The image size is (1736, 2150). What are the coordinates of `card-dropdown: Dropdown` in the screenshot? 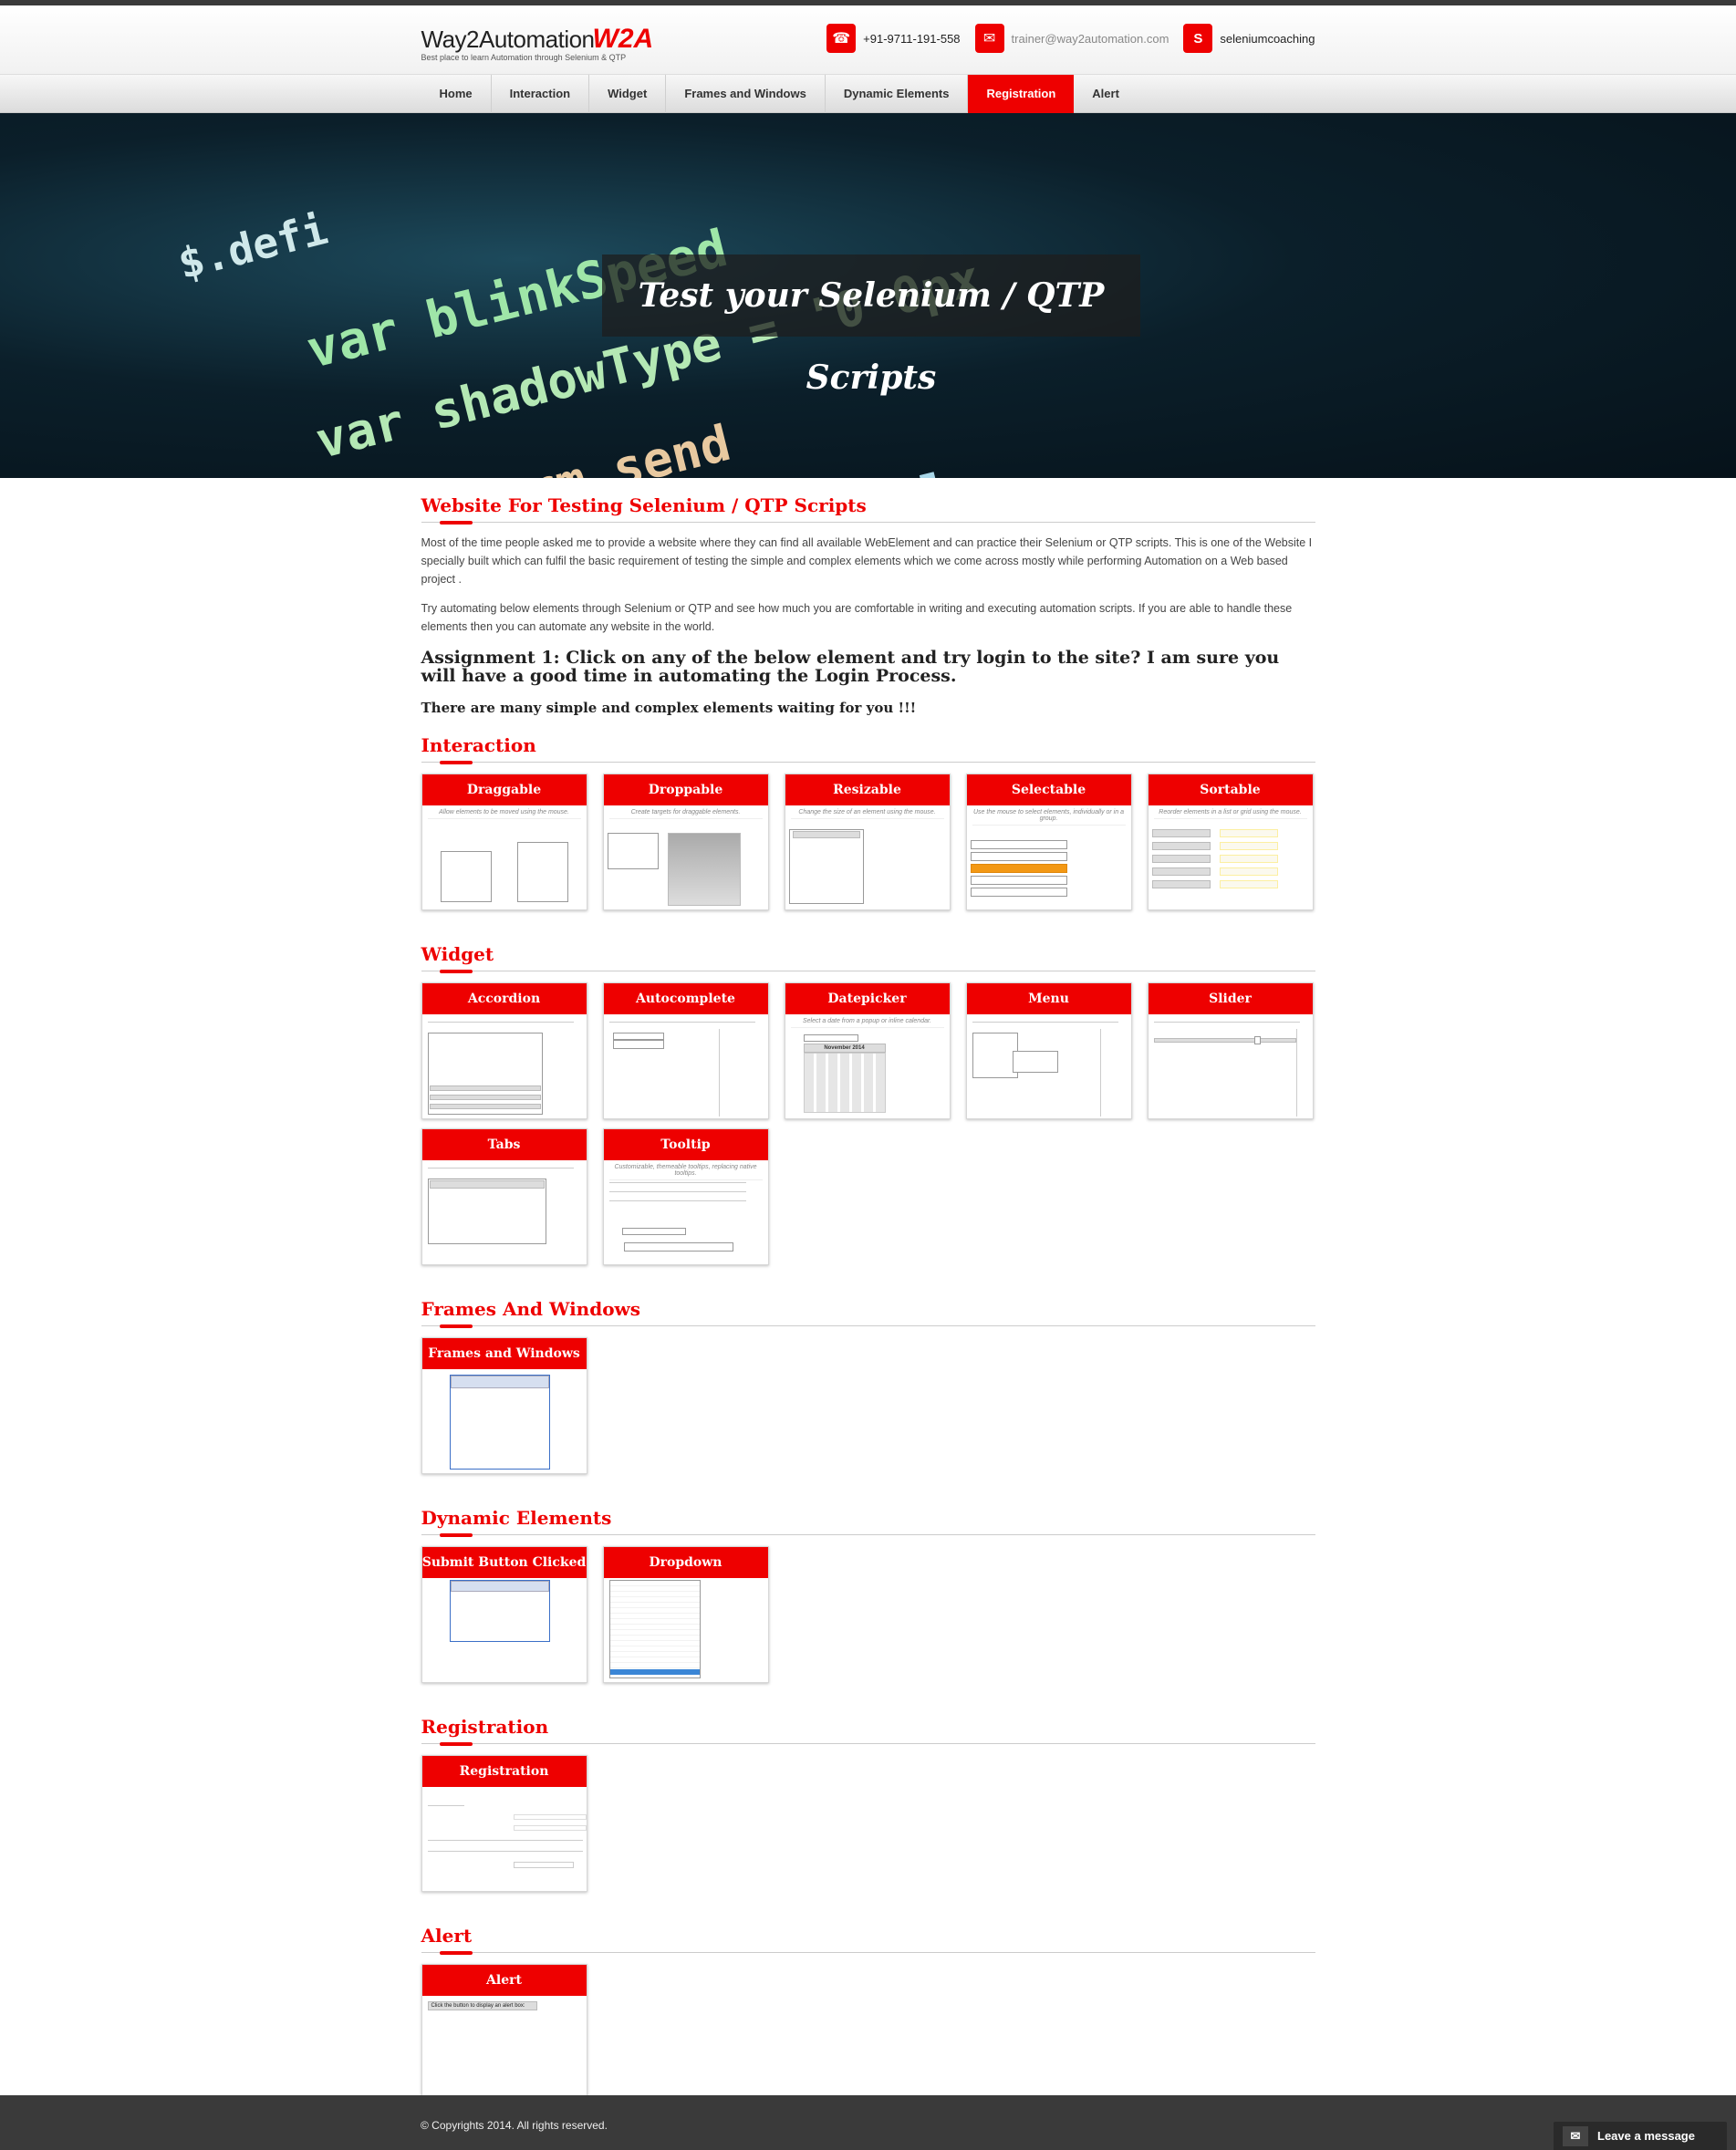 It's located at (685, 1614).